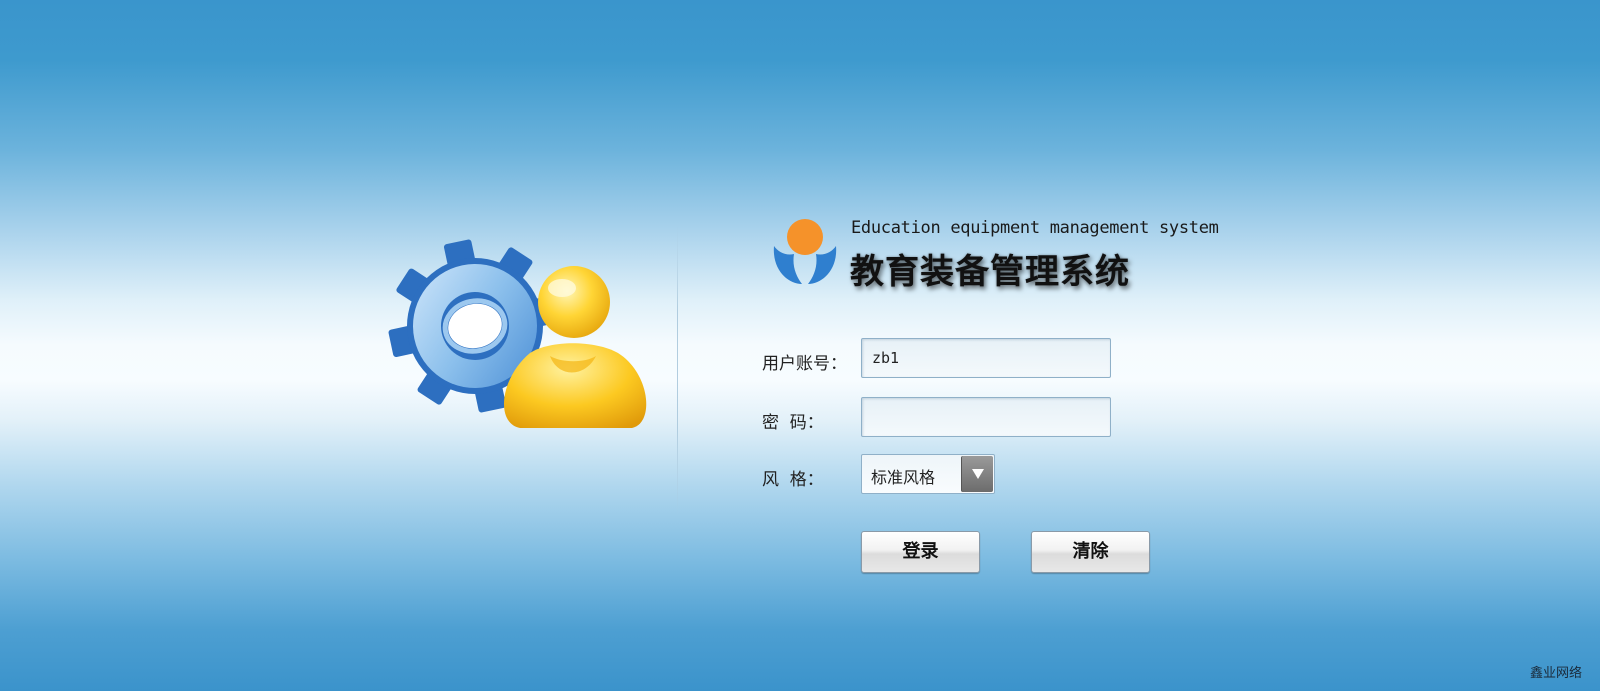  What do you see at coordinates (517, 333) in the screenshot?
I see `gear-user-icon` at bounding box center [517, 333].